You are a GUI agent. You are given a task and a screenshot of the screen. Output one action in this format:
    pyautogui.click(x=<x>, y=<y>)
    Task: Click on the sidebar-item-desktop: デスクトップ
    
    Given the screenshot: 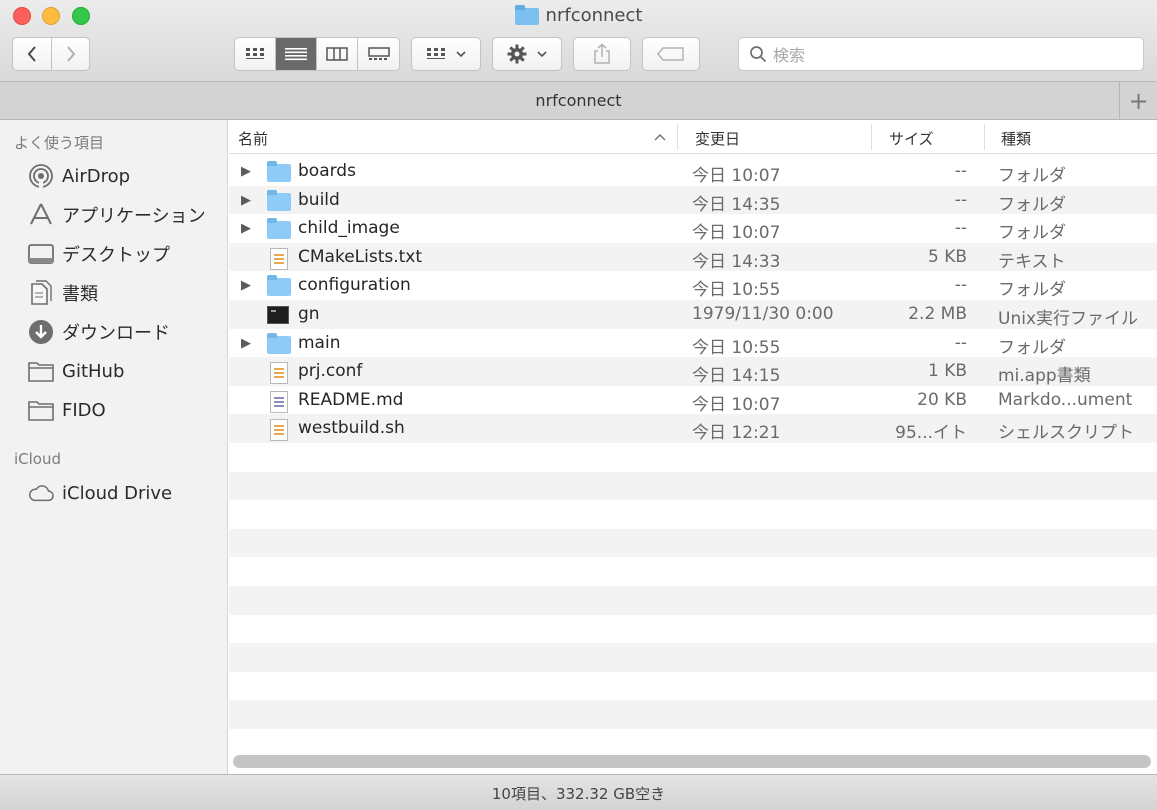 What is the action you would take?
    pyautogui.click(x=99, y=254)
    